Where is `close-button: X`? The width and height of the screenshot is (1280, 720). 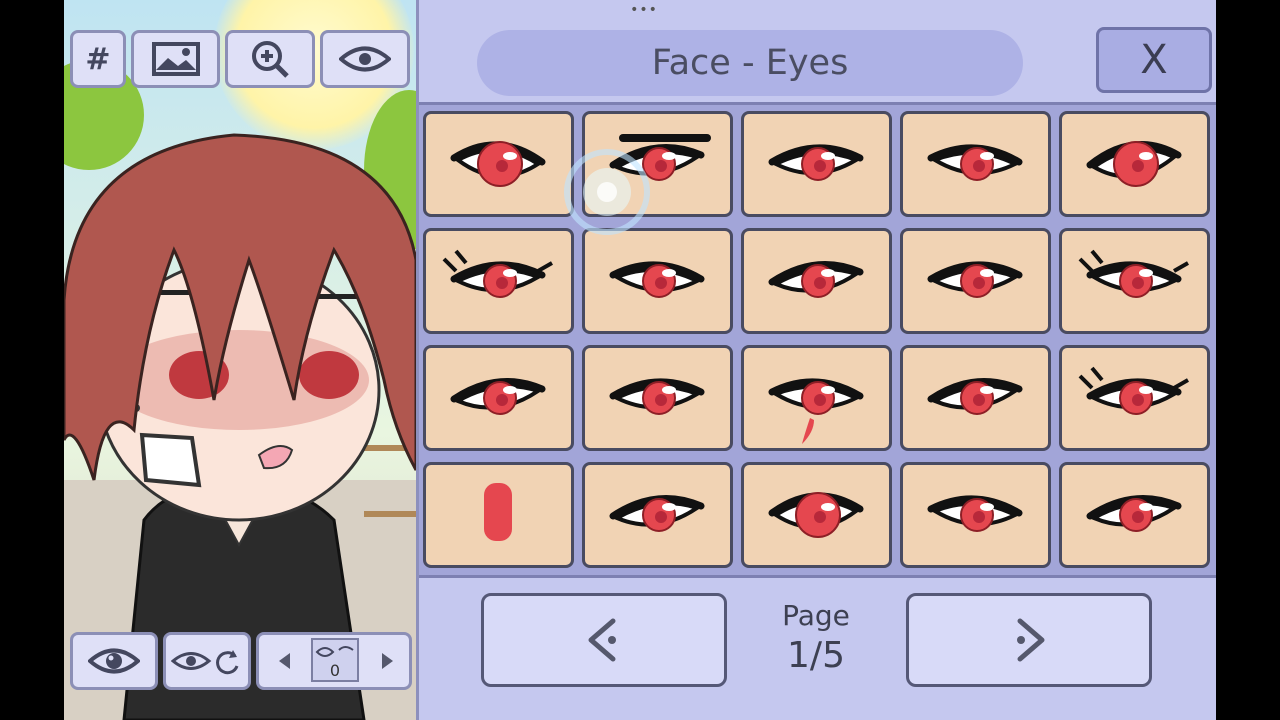 close-button: X is located at coordinates (1154, 60).